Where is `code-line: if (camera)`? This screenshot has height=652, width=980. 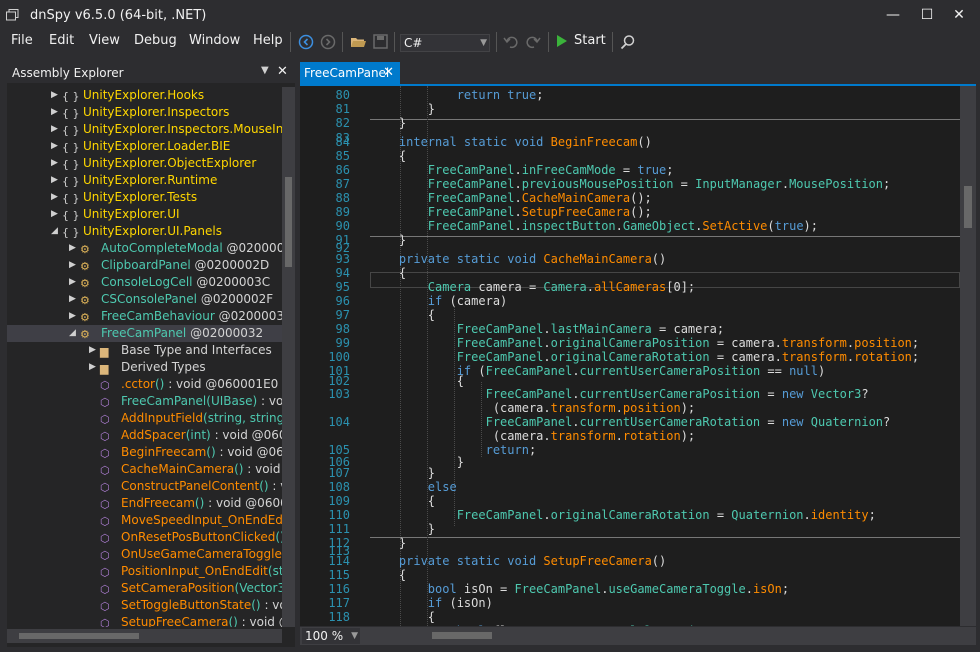
code-line: if (camera) is located at coordinates (438, 301).